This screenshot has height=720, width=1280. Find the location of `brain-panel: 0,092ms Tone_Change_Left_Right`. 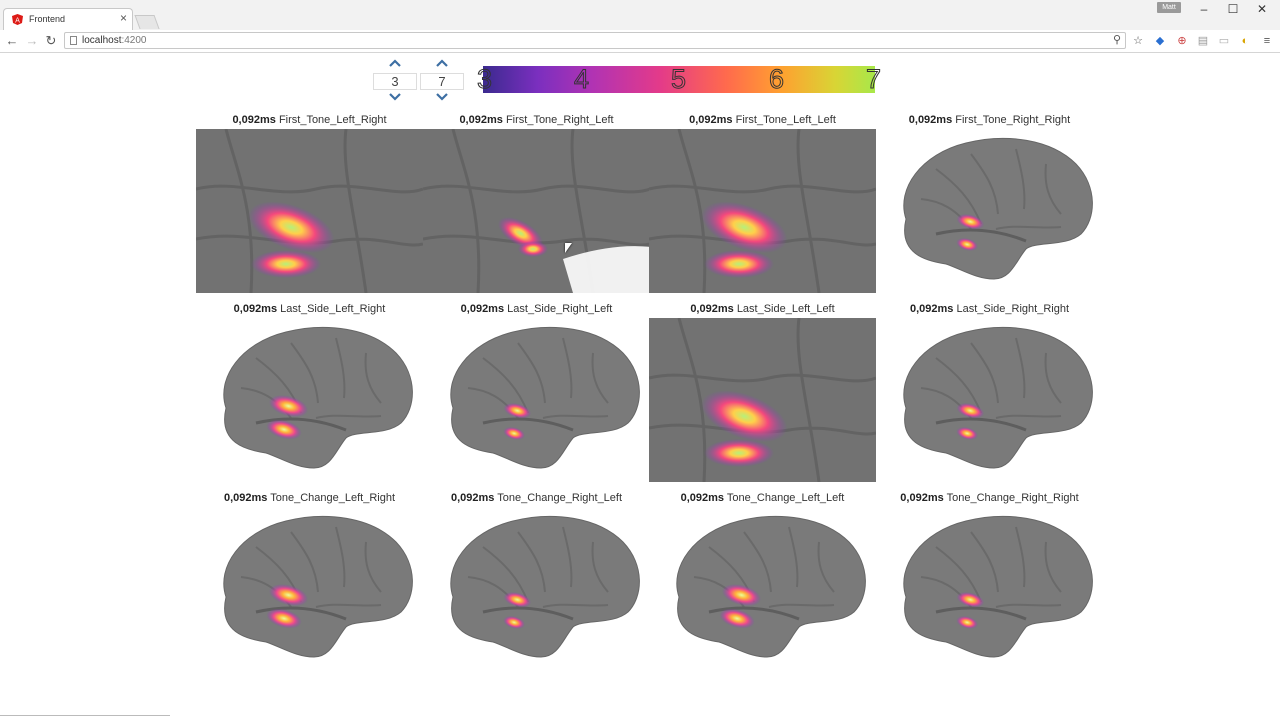

brain-panel: 0,092ms Tone_Change_Left_Right is located at coordinates (309, 584).